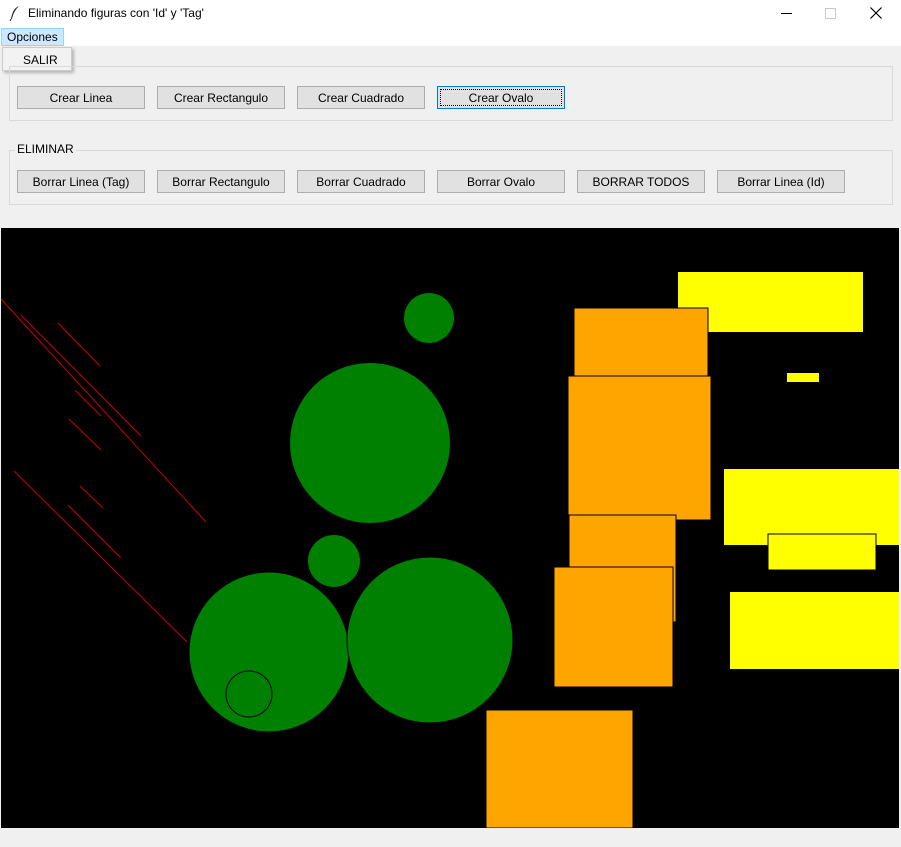  Describe the element at coordinates (81, 97) in the screenshot. I see `crear-linea-button: Crear Linea` at that location.